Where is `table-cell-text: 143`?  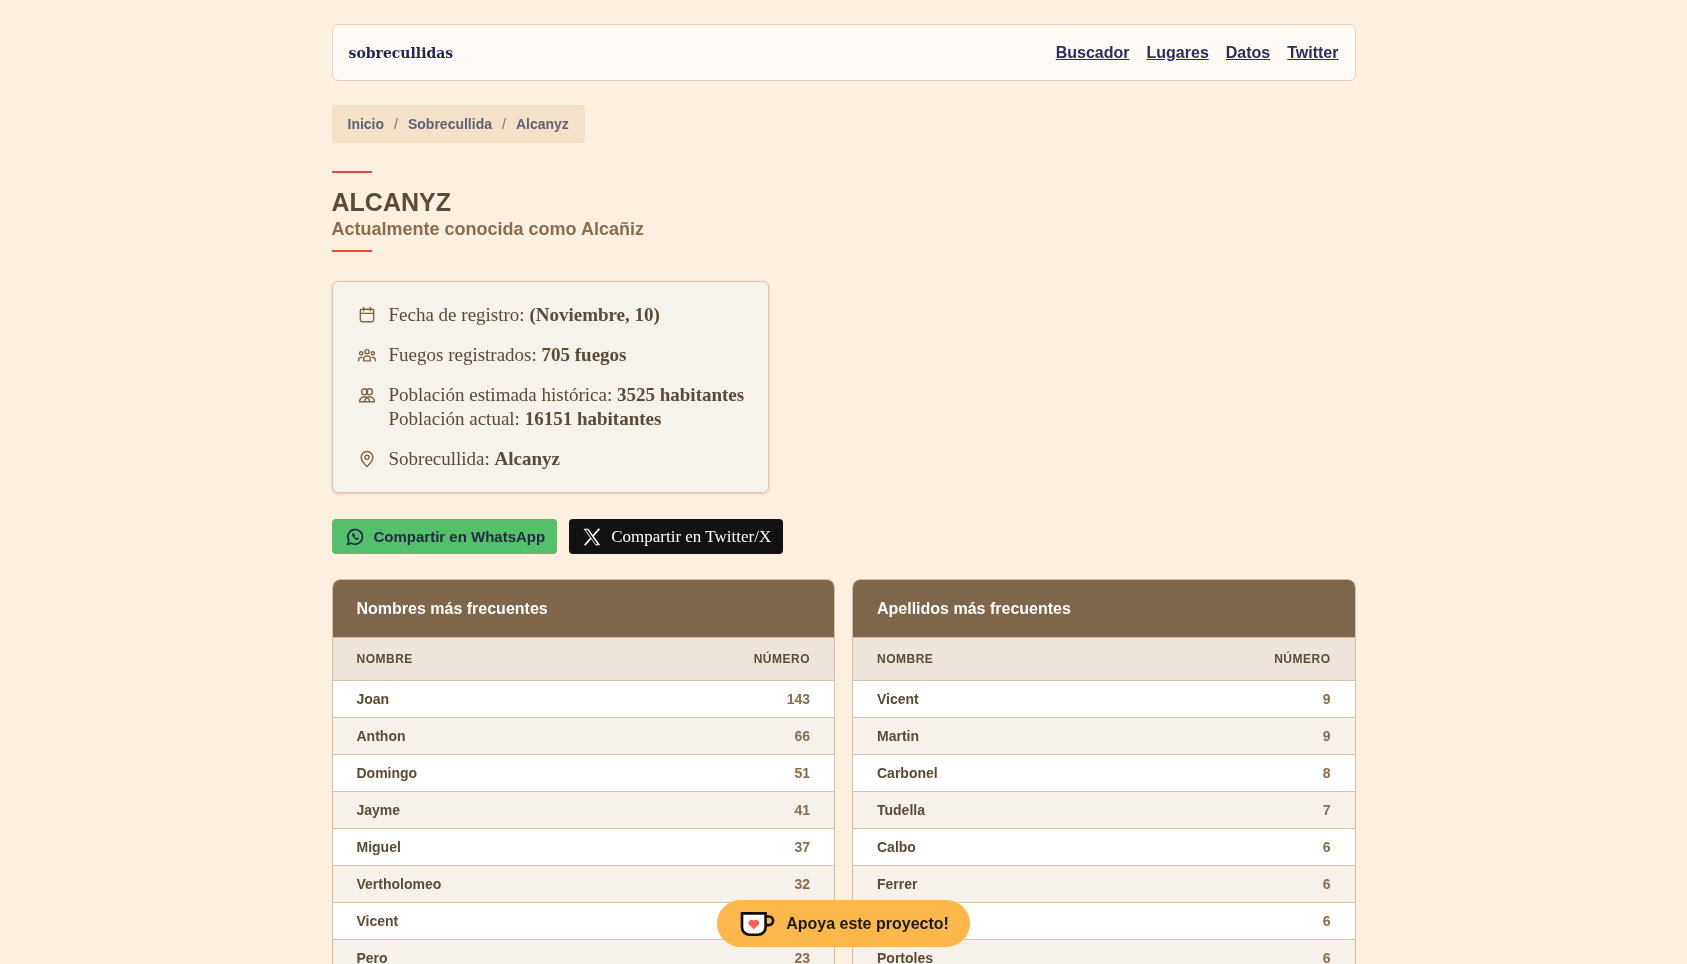
table-cell-text: 143 is located at coordinates (798, 699).